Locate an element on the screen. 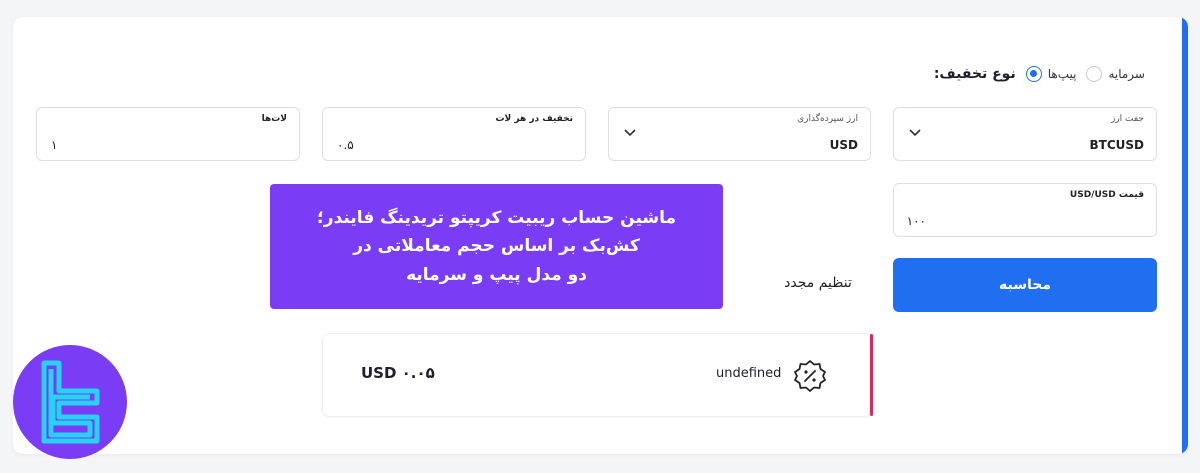  banner-line: کش‌بک بر اساس حجم معاملاتی در is located at coordinates (496, 246).